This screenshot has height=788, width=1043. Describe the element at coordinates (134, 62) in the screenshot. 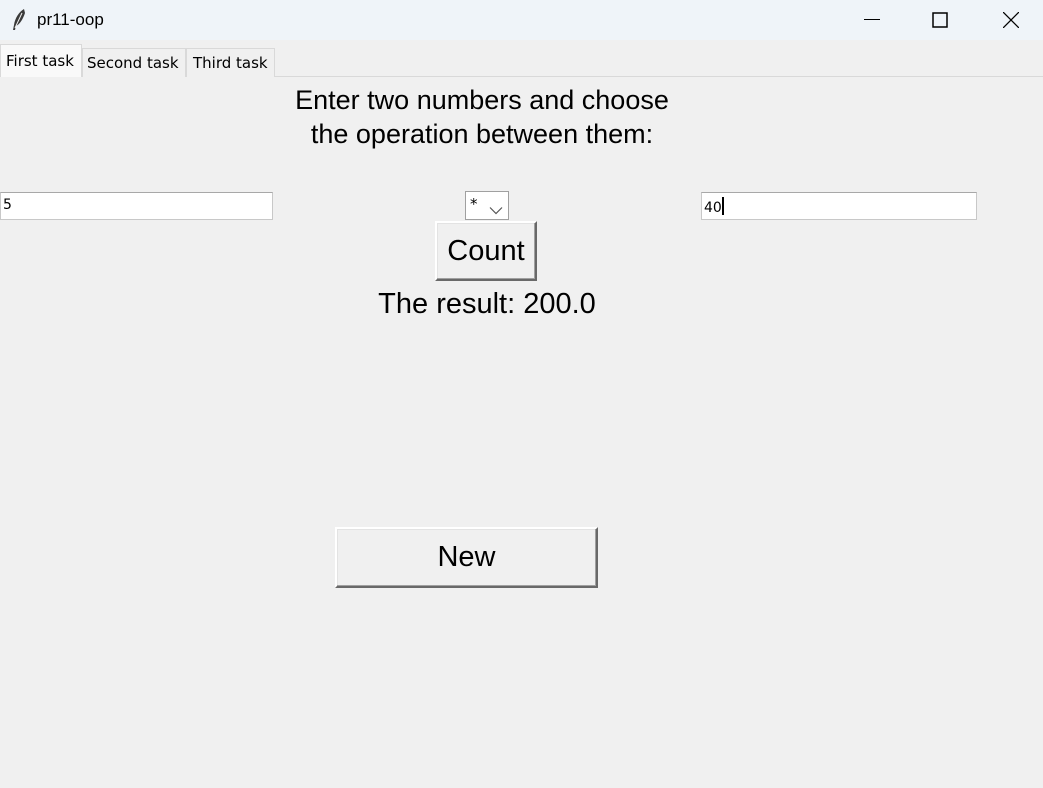

I see `tab-second-task: Second task` at that location.